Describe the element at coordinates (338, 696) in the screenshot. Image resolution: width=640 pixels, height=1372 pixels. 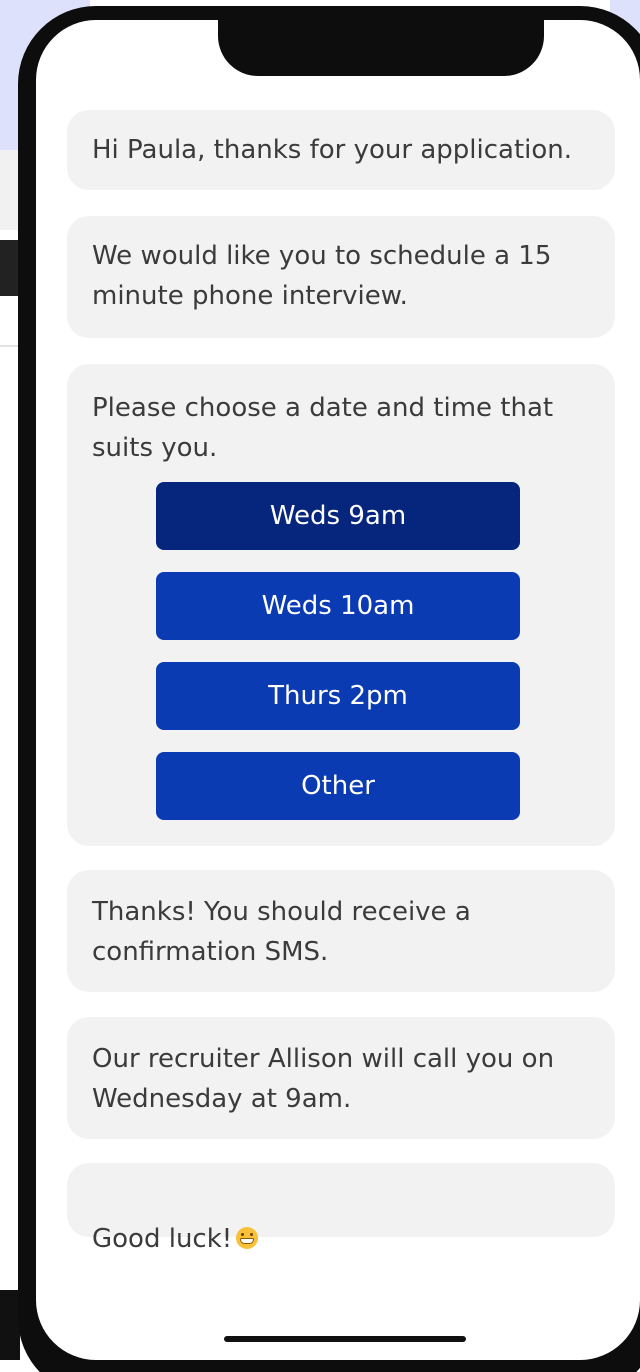
I see `option-button-thurs-2pm: Thurs 2pm` at that location.